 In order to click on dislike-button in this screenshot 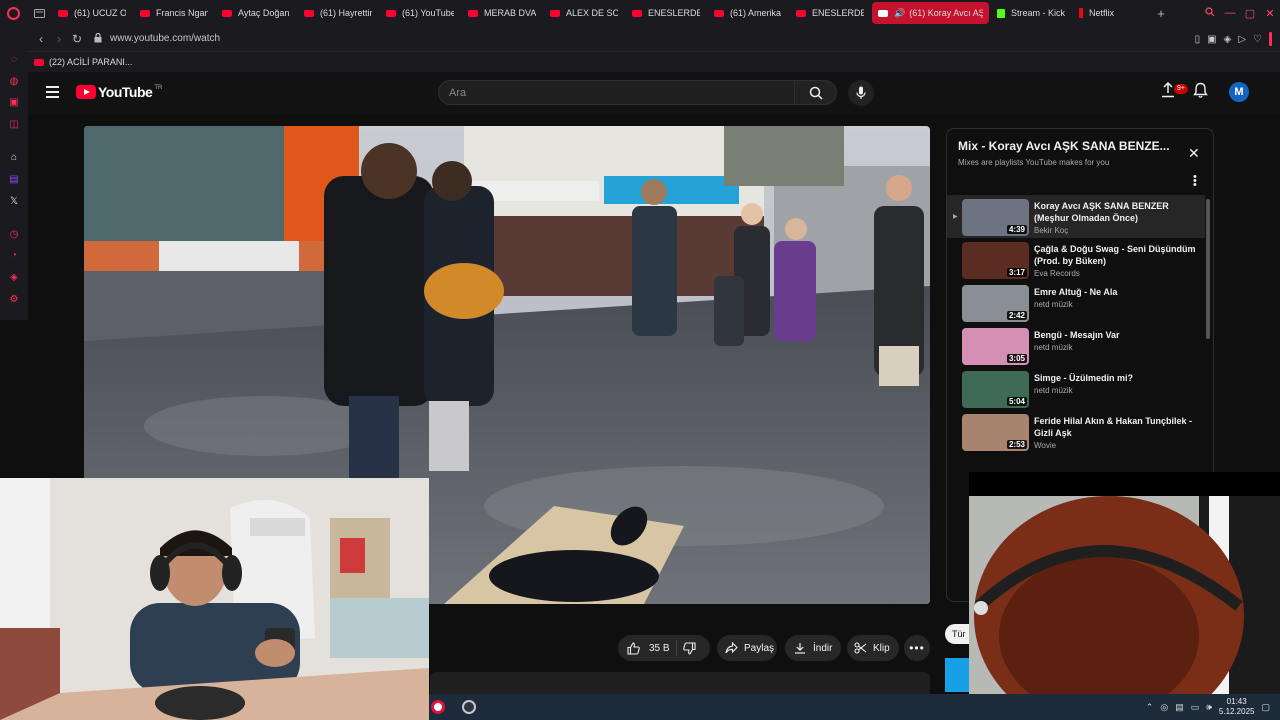, I will do `click(689, 648)`.